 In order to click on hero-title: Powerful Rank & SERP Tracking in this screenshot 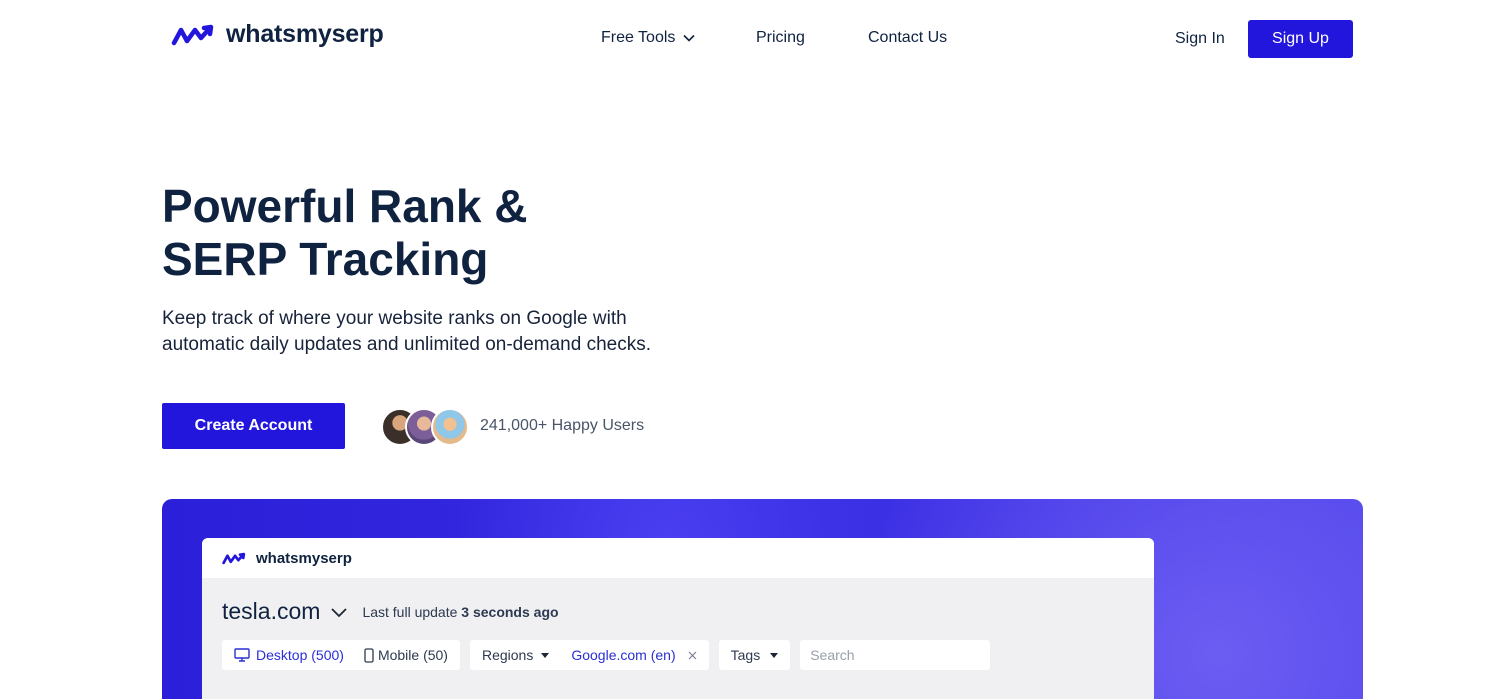, I will do `click(382, 233)`.